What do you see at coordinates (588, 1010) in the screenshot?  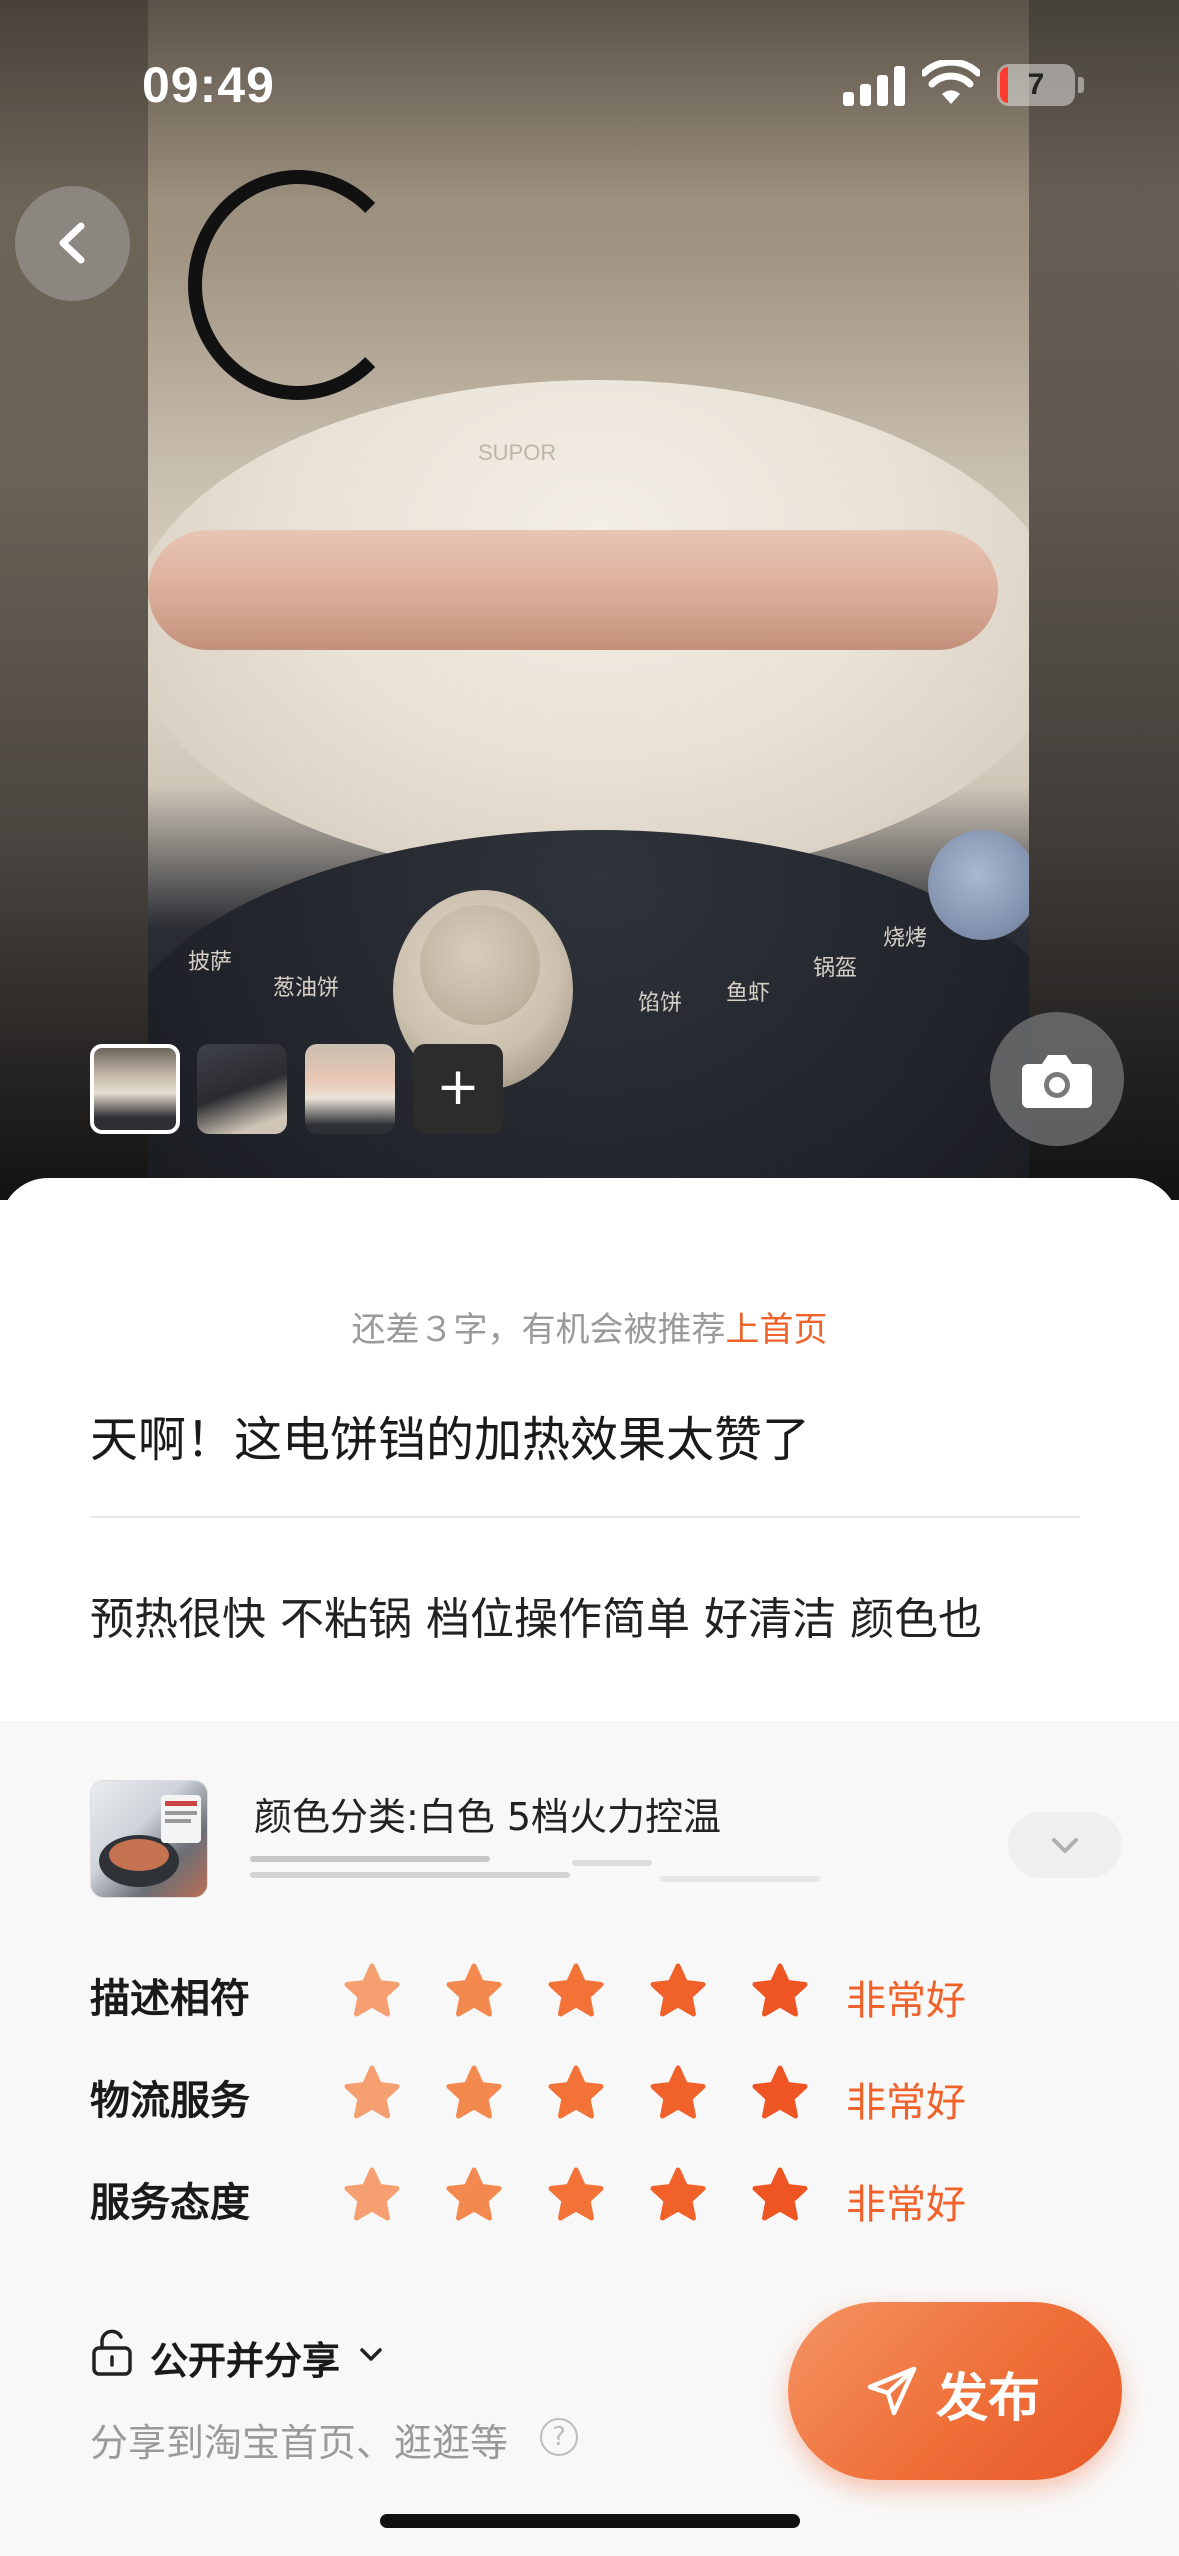 I see `photo-base` at bounding box center [588, 1010].